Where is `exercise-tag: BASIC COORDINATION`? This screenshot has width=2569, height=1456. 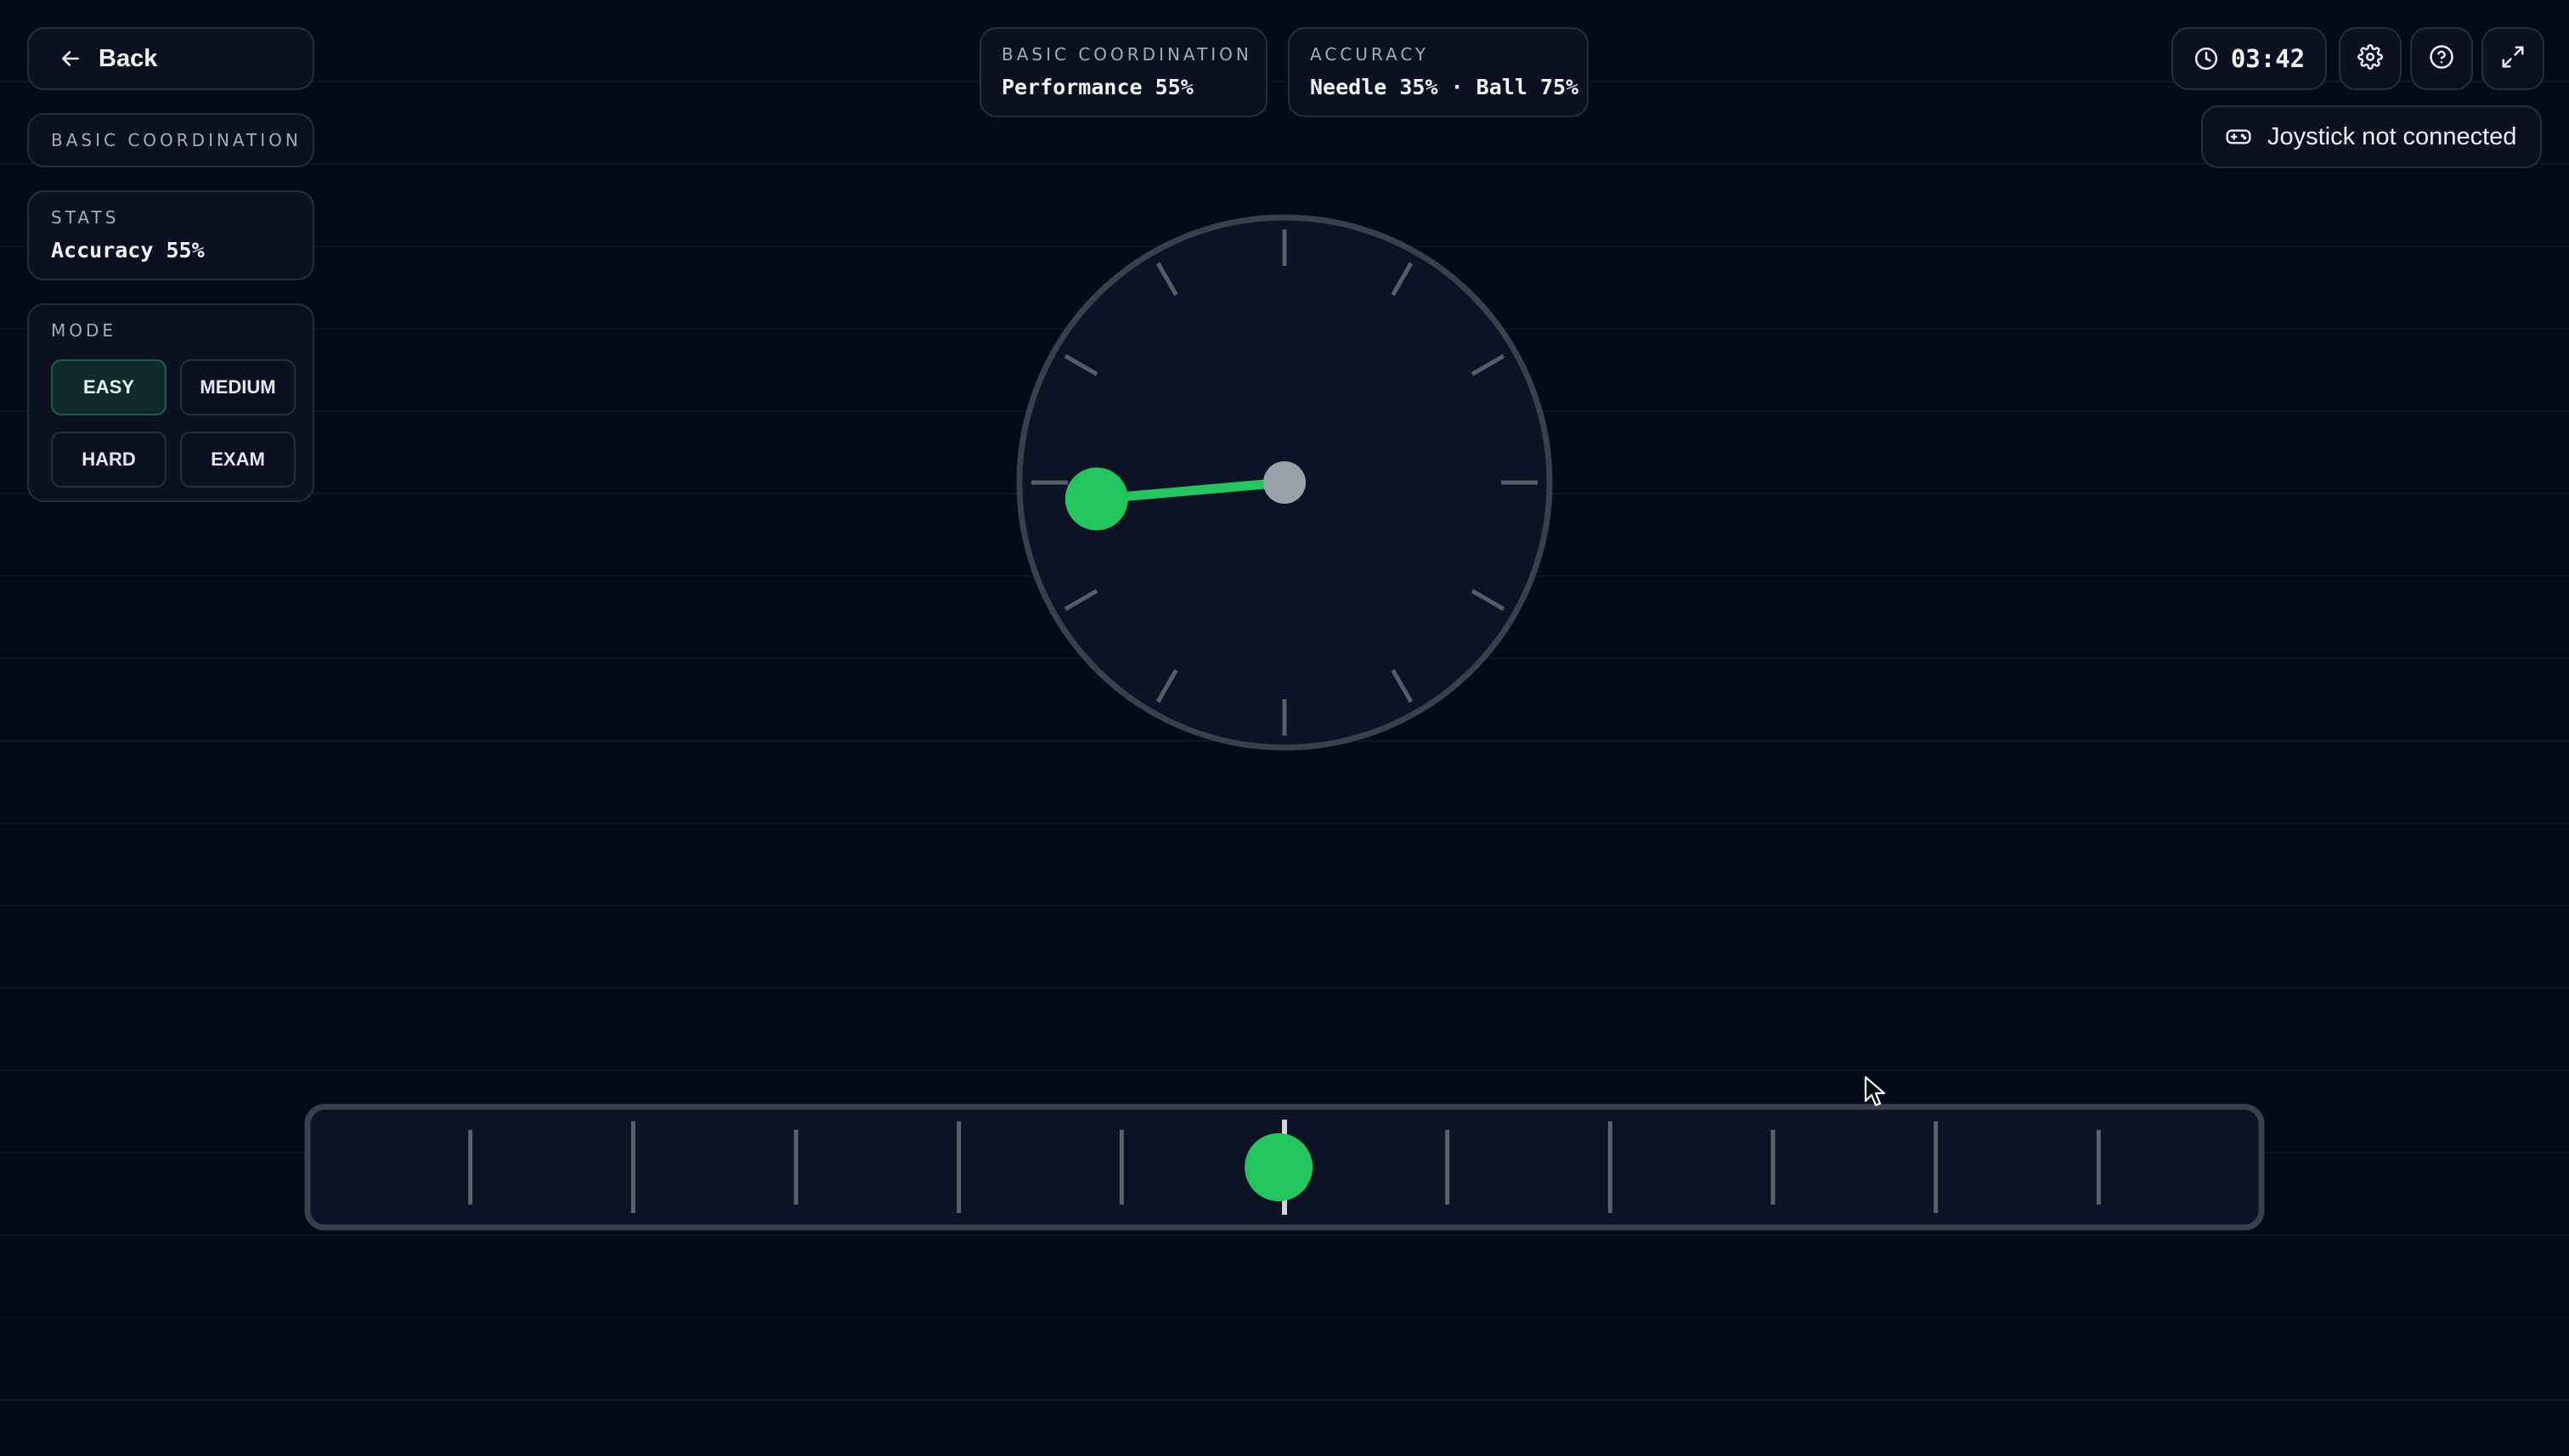
exercise-tag: BASIC COORDINATION is located at coordinates (171, 140).